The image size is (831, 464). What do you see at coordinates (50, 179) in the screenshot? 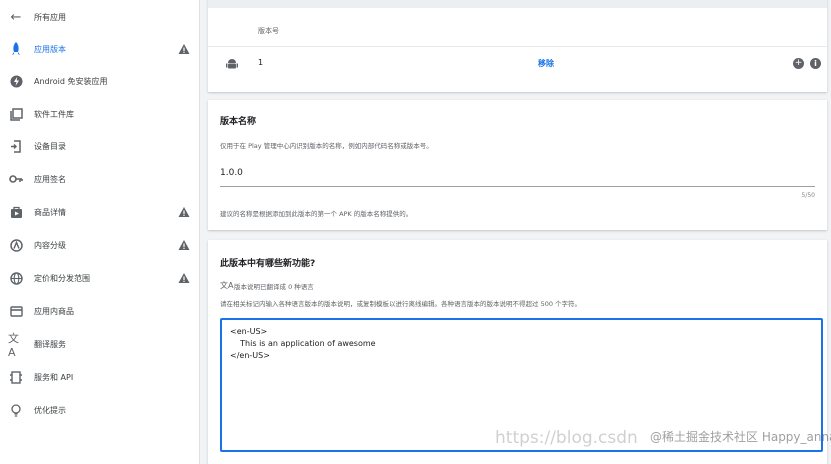
I see `sidebar-item-label: 应用签名` at bounding box center [50, 179].